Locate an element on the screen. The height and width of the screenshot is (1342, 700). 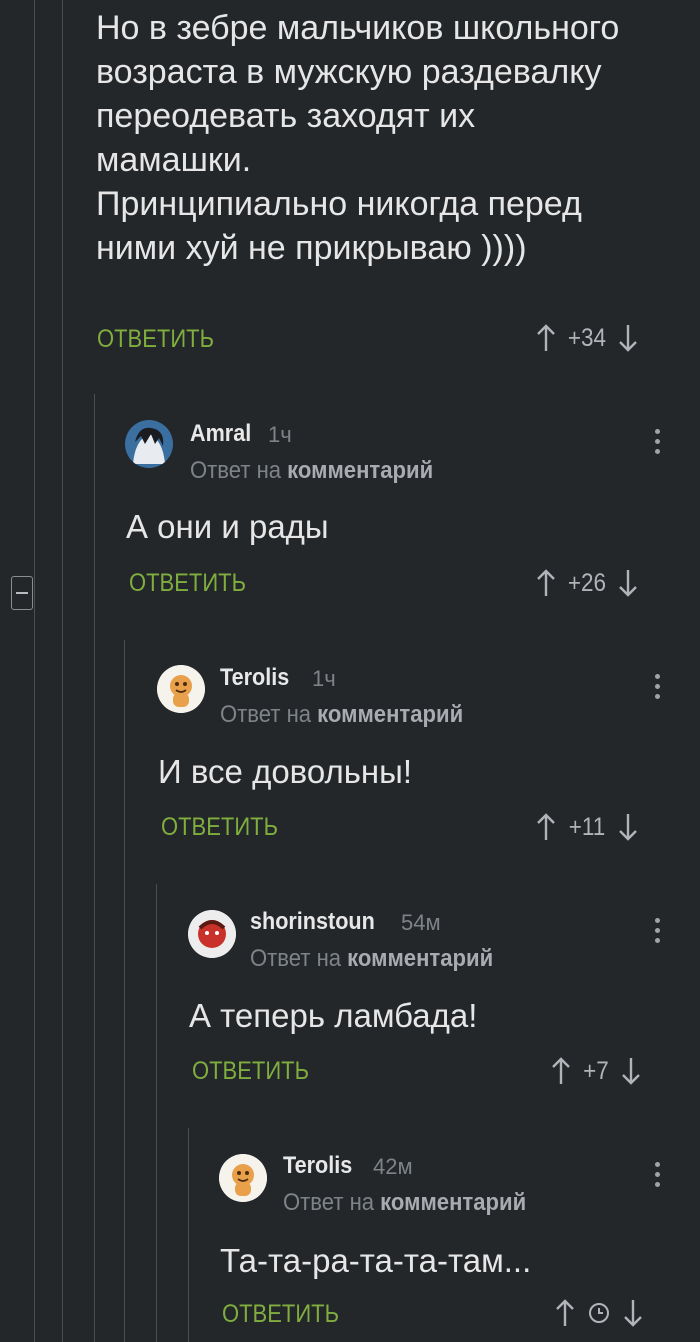
comment-time: 42м is located at coordinates (393, 1166).